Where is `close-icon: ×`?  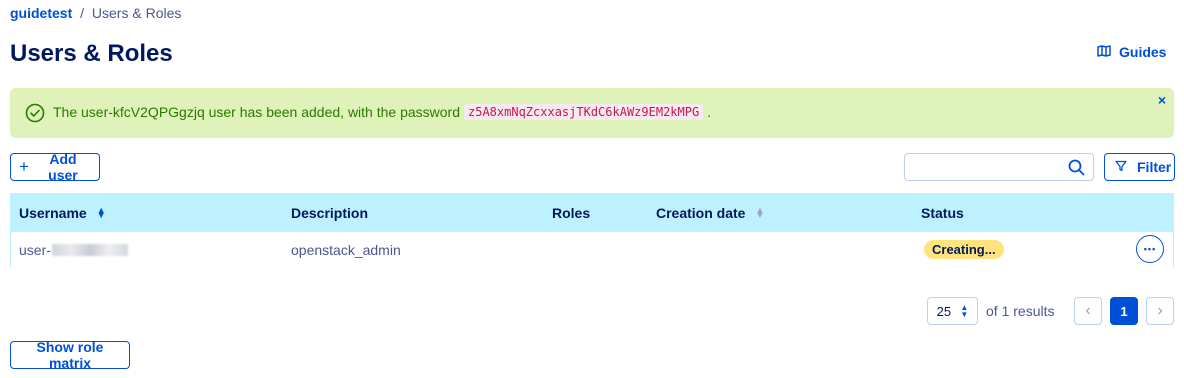
close-icon: × is located at coordinates (1162, 100).